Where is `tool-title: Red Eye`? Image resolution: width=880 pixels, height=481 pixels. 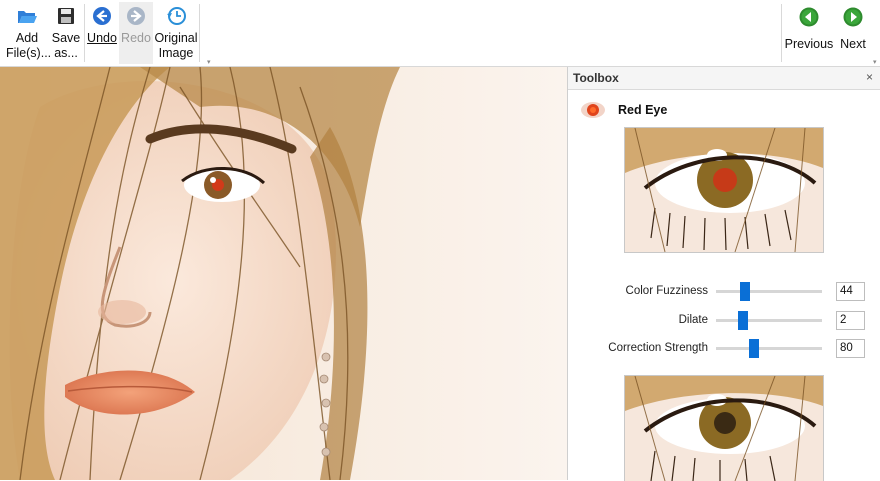 tool-title: Red Eye is located at coordinates (643, 110).